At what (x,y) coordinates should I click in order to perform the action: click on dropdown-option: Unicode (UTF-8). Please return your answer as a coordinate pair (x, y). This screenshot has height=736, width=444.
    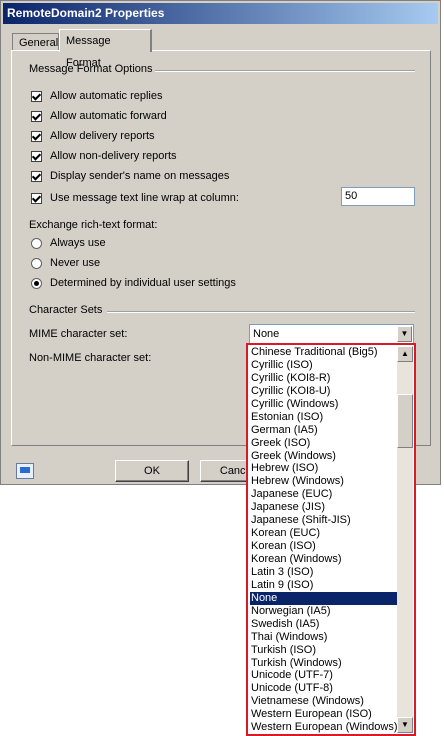
    Looking at the image, I should click on (324, 688).